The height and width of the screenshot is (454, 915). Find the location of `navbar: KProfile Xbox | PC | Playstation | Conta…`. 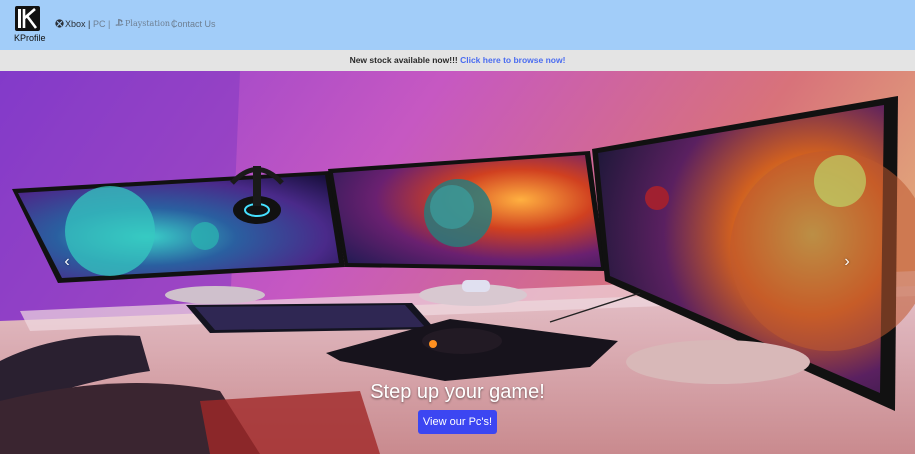

navbar: KProfile Xbox | PC | Playstation | Conta… is located at coordinates (457, 25).